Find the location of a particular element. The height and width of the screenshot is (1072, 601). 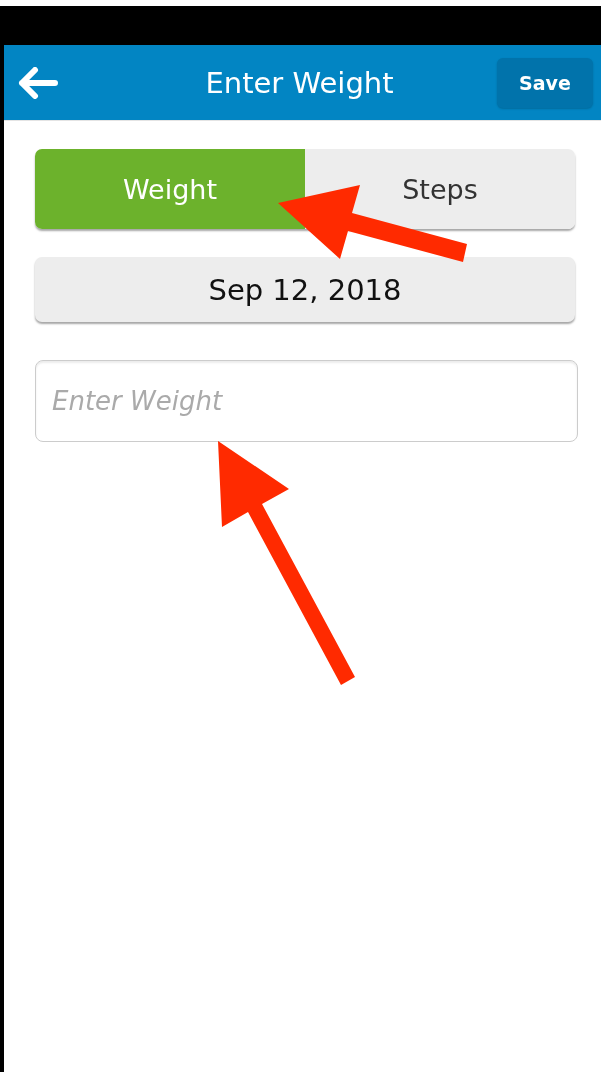

weight-input-field: Enter Weight is located at coordinates (306, 401).